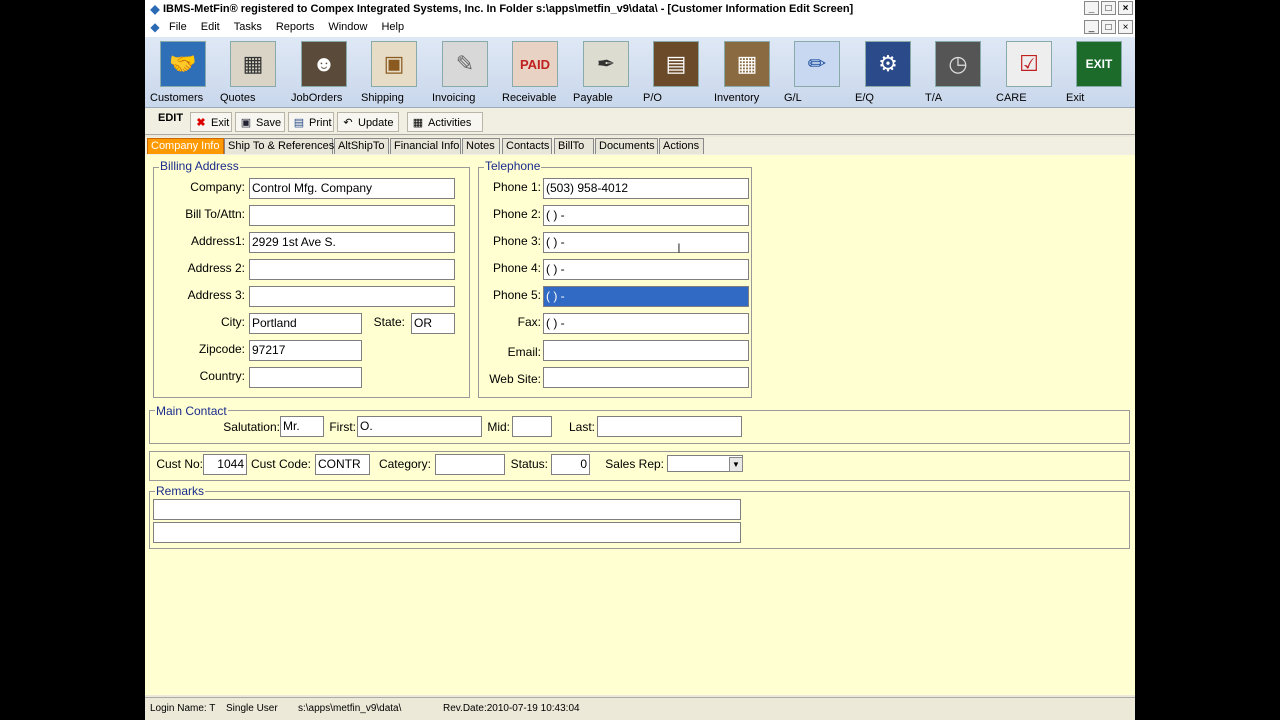 The width and height of the screenshot is (1280, 720). What do you see at coordinates (498, 427) in the screenshot?
I see `mid-label: Mid:` at bounding box center [498, 427].